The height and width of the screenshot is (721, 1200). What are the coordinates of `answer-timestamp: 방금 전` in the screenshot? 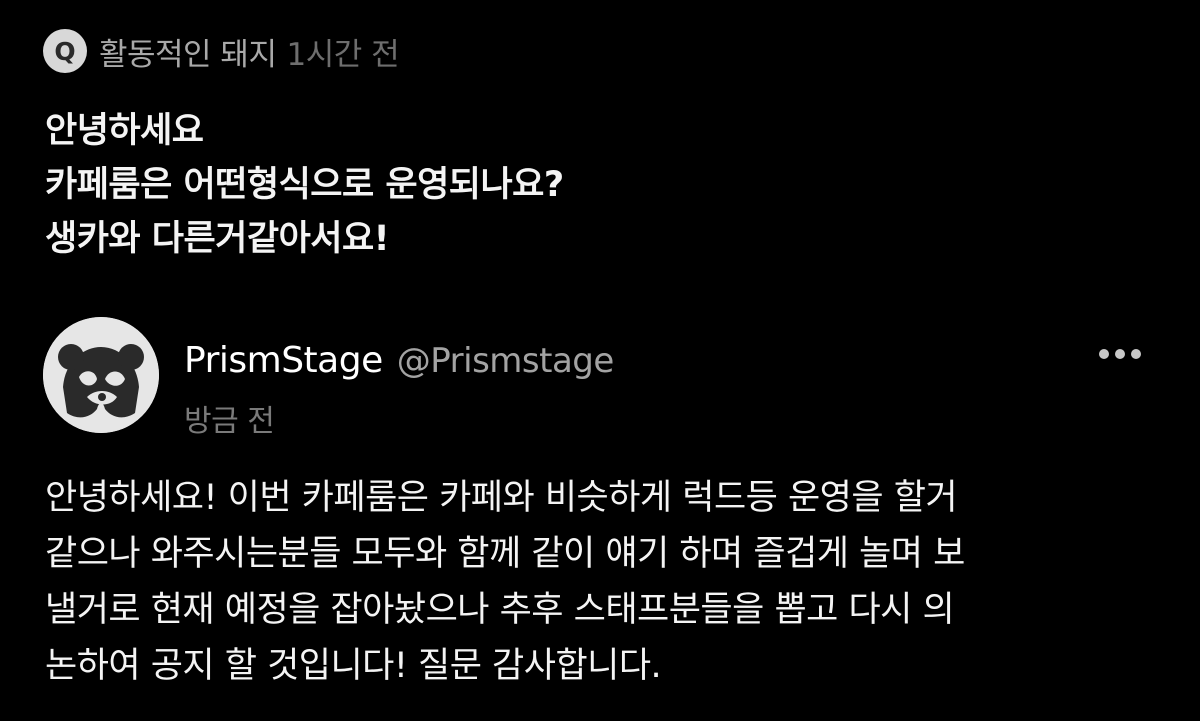 It's located at (229, 421).